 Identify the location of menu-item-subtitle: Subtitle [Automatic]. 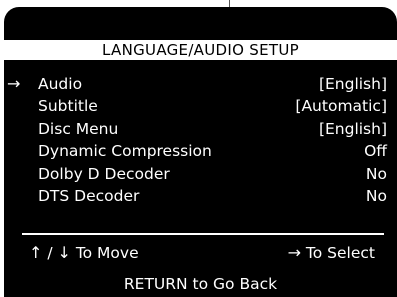
(200, 106).